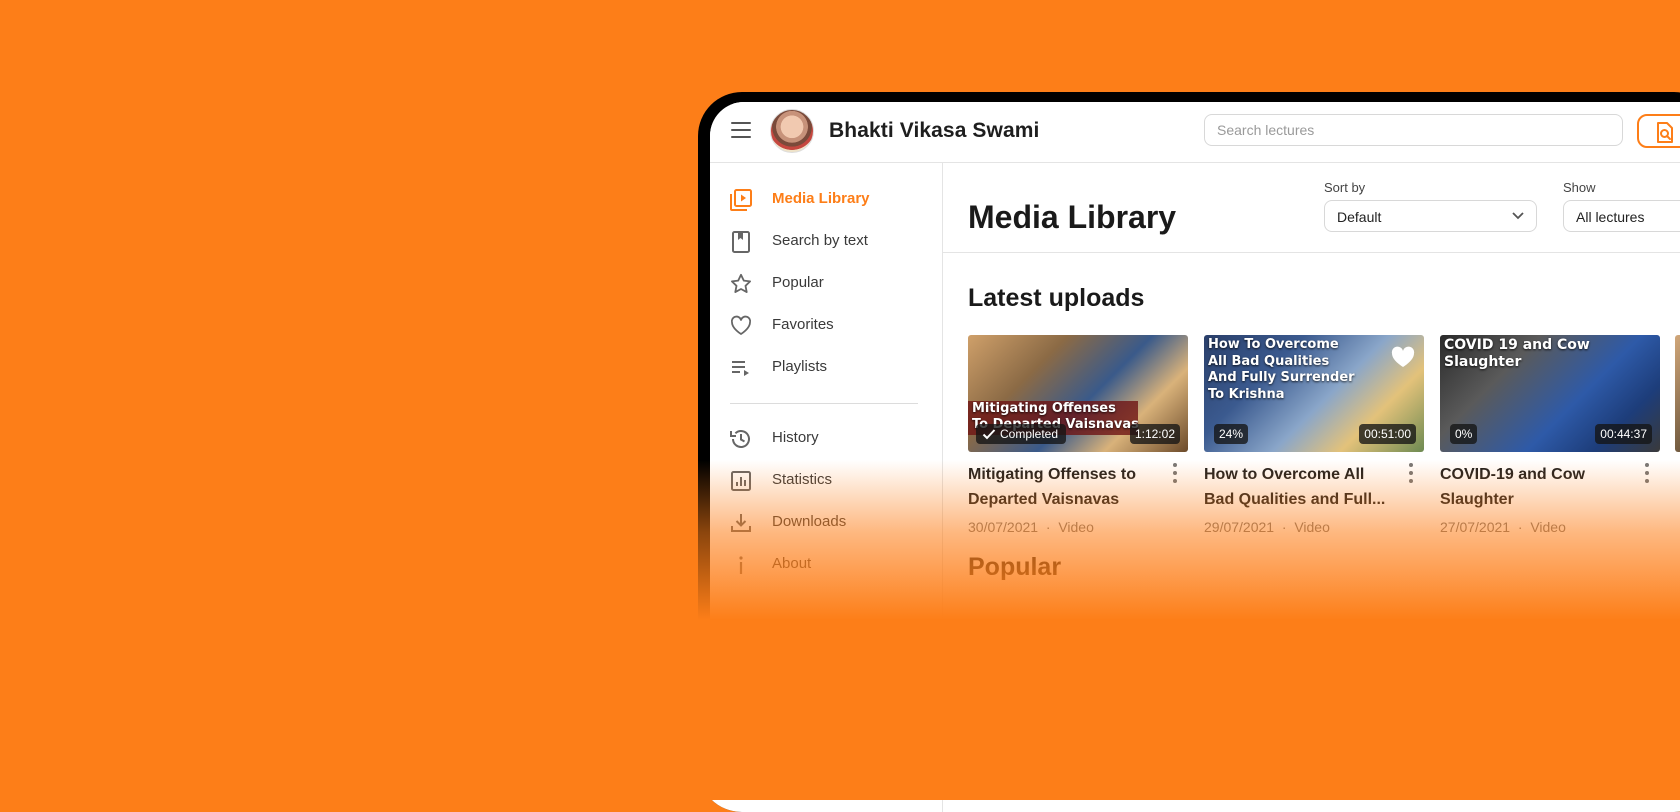 The image size is (1680, 812). I want to click on sidebar-item-label: About, so click(792, 563).